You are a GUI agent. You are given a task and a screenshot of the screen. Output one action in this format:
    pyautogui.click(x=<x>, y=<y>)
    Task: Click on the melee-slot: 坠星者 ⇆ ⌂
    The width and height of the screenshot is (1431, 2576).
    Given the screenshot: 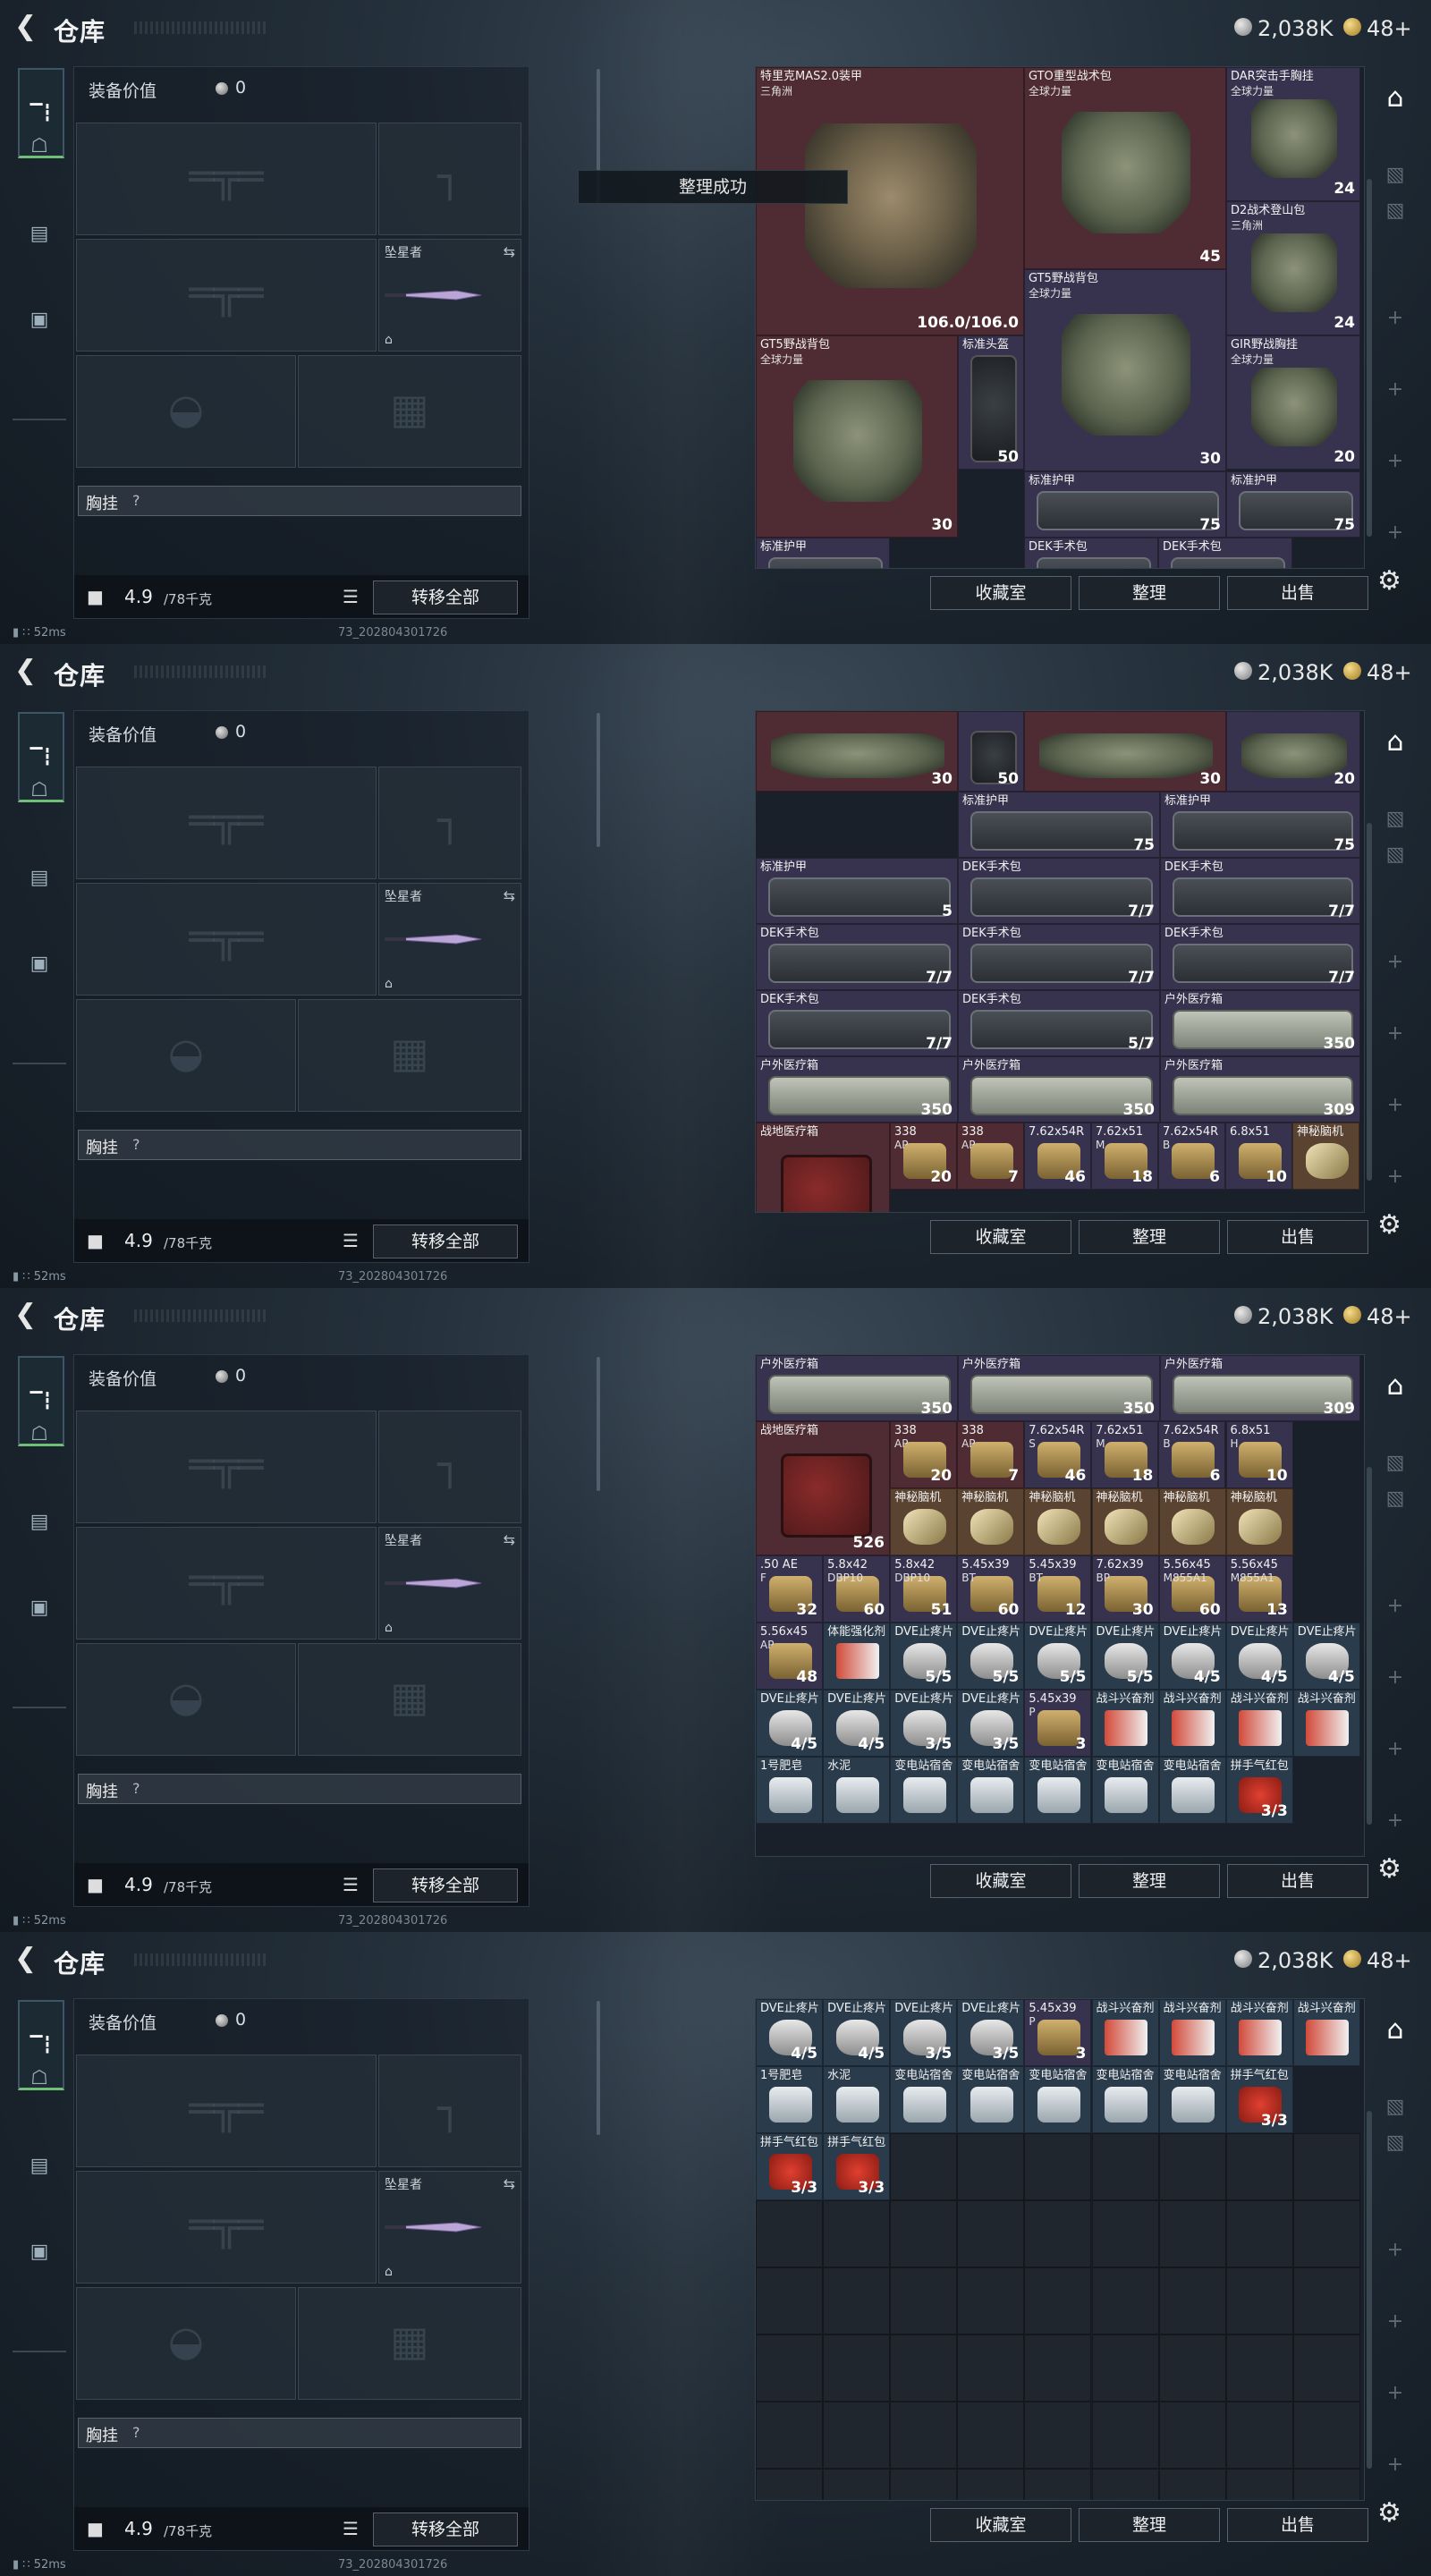 What is the action you would take?
    pyautogui.click(x=450, y=2227)
    